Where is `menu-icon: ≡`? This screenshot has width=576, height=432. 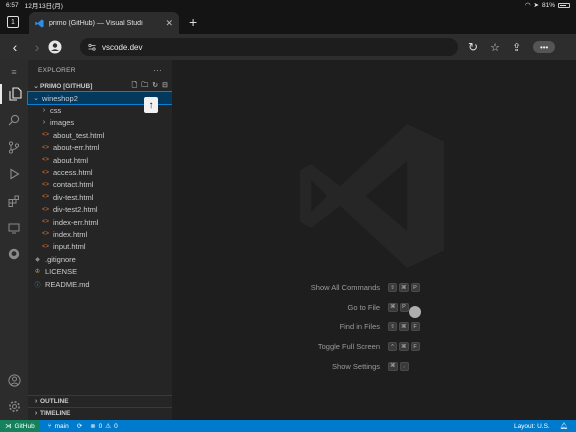 menu-icon: ≡ is located at coordinates (14, 72).